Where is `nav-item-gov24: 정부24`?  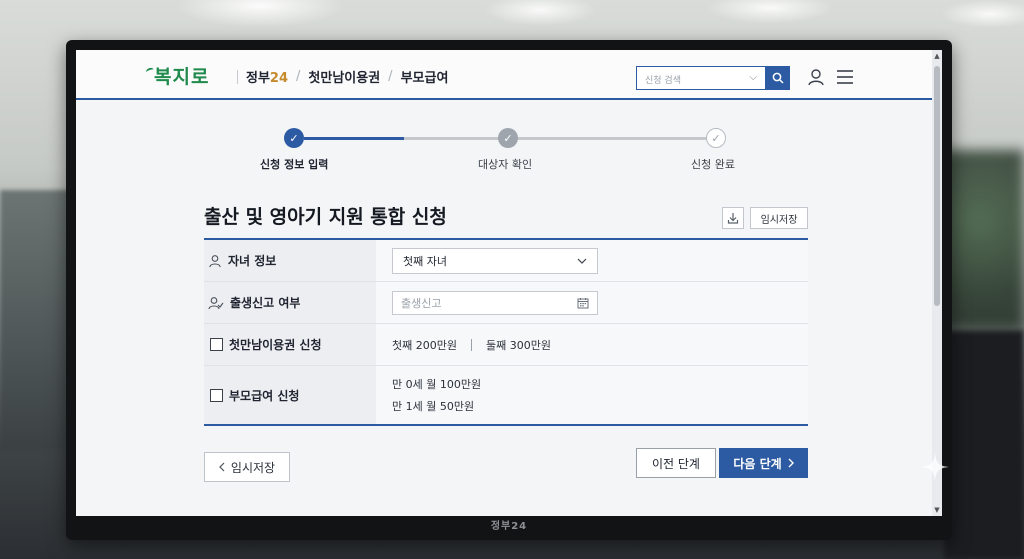 nav-item-gov24: 정부24 is located at coordinates (267, 76).